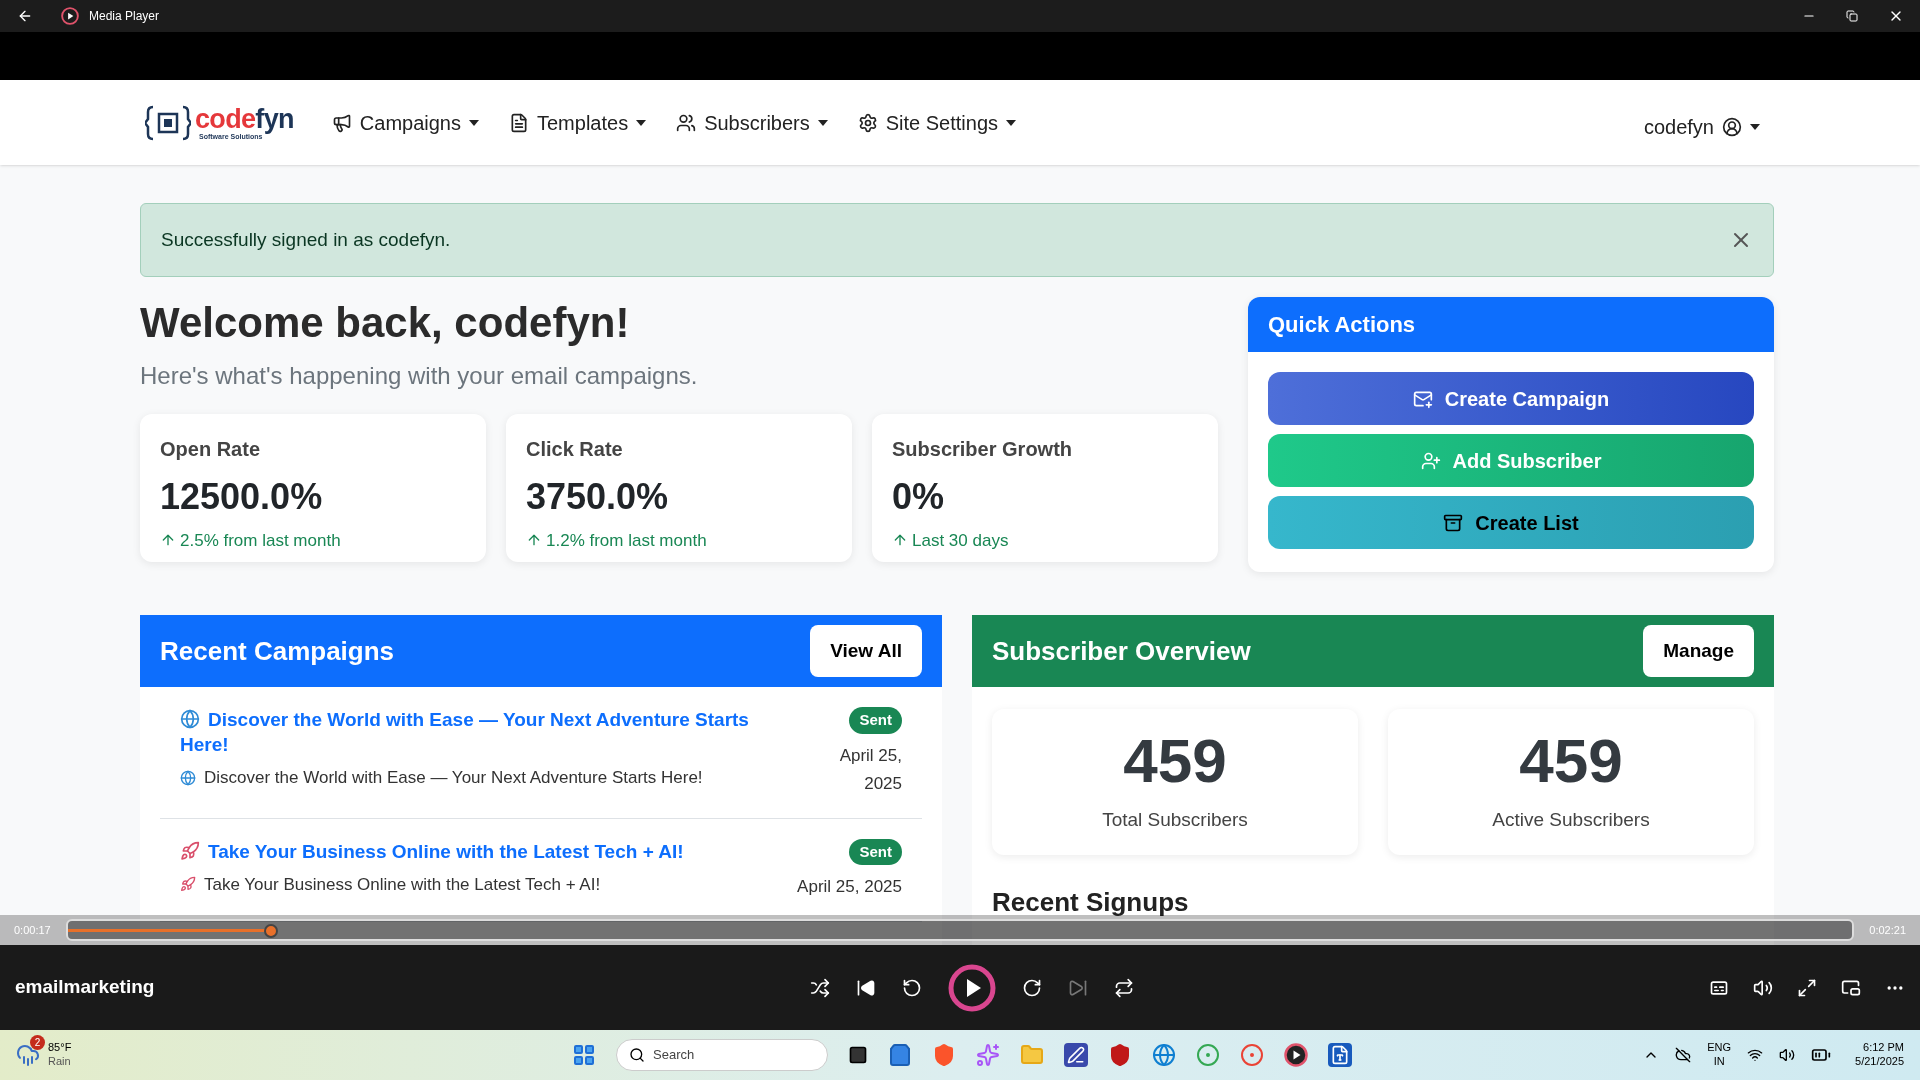 This screenshot has width=1920, height=1080. What do you see at coordinates (722, 1055) in the screenshot?
I see `taskbar-search-field: Search` at bounding box center [722, 1055].